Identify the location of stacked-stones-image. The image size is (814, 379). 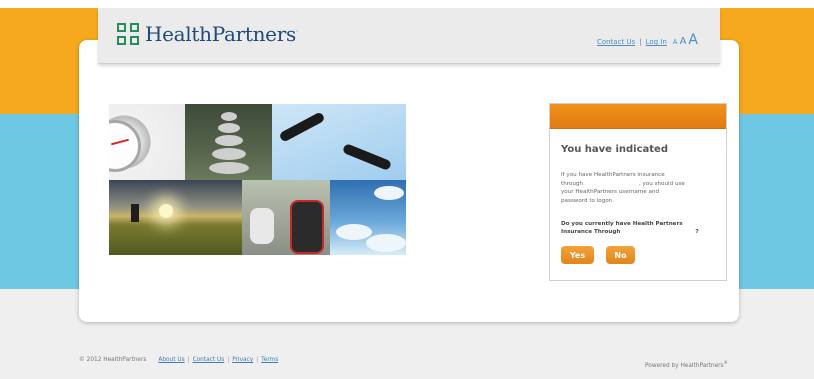
(228, 142).